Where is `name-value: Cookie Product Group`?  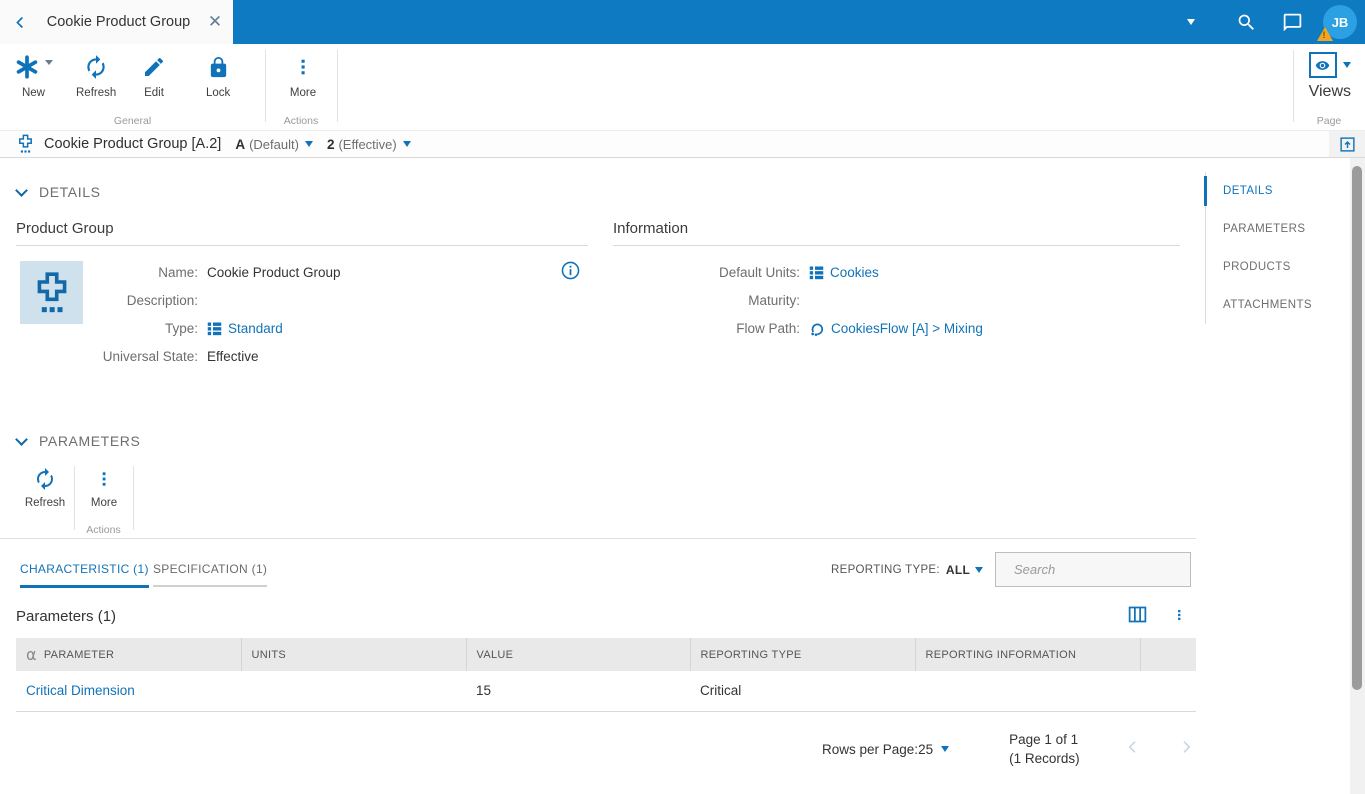
name-value: Cookie Product Group is located at coordinates (274, 272).